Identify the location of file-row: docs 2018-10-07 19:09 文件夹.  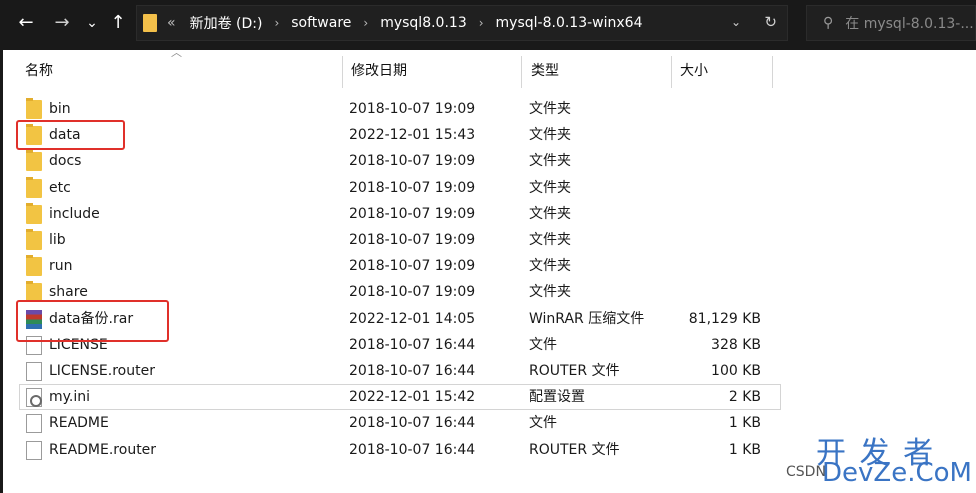
(489, 161).